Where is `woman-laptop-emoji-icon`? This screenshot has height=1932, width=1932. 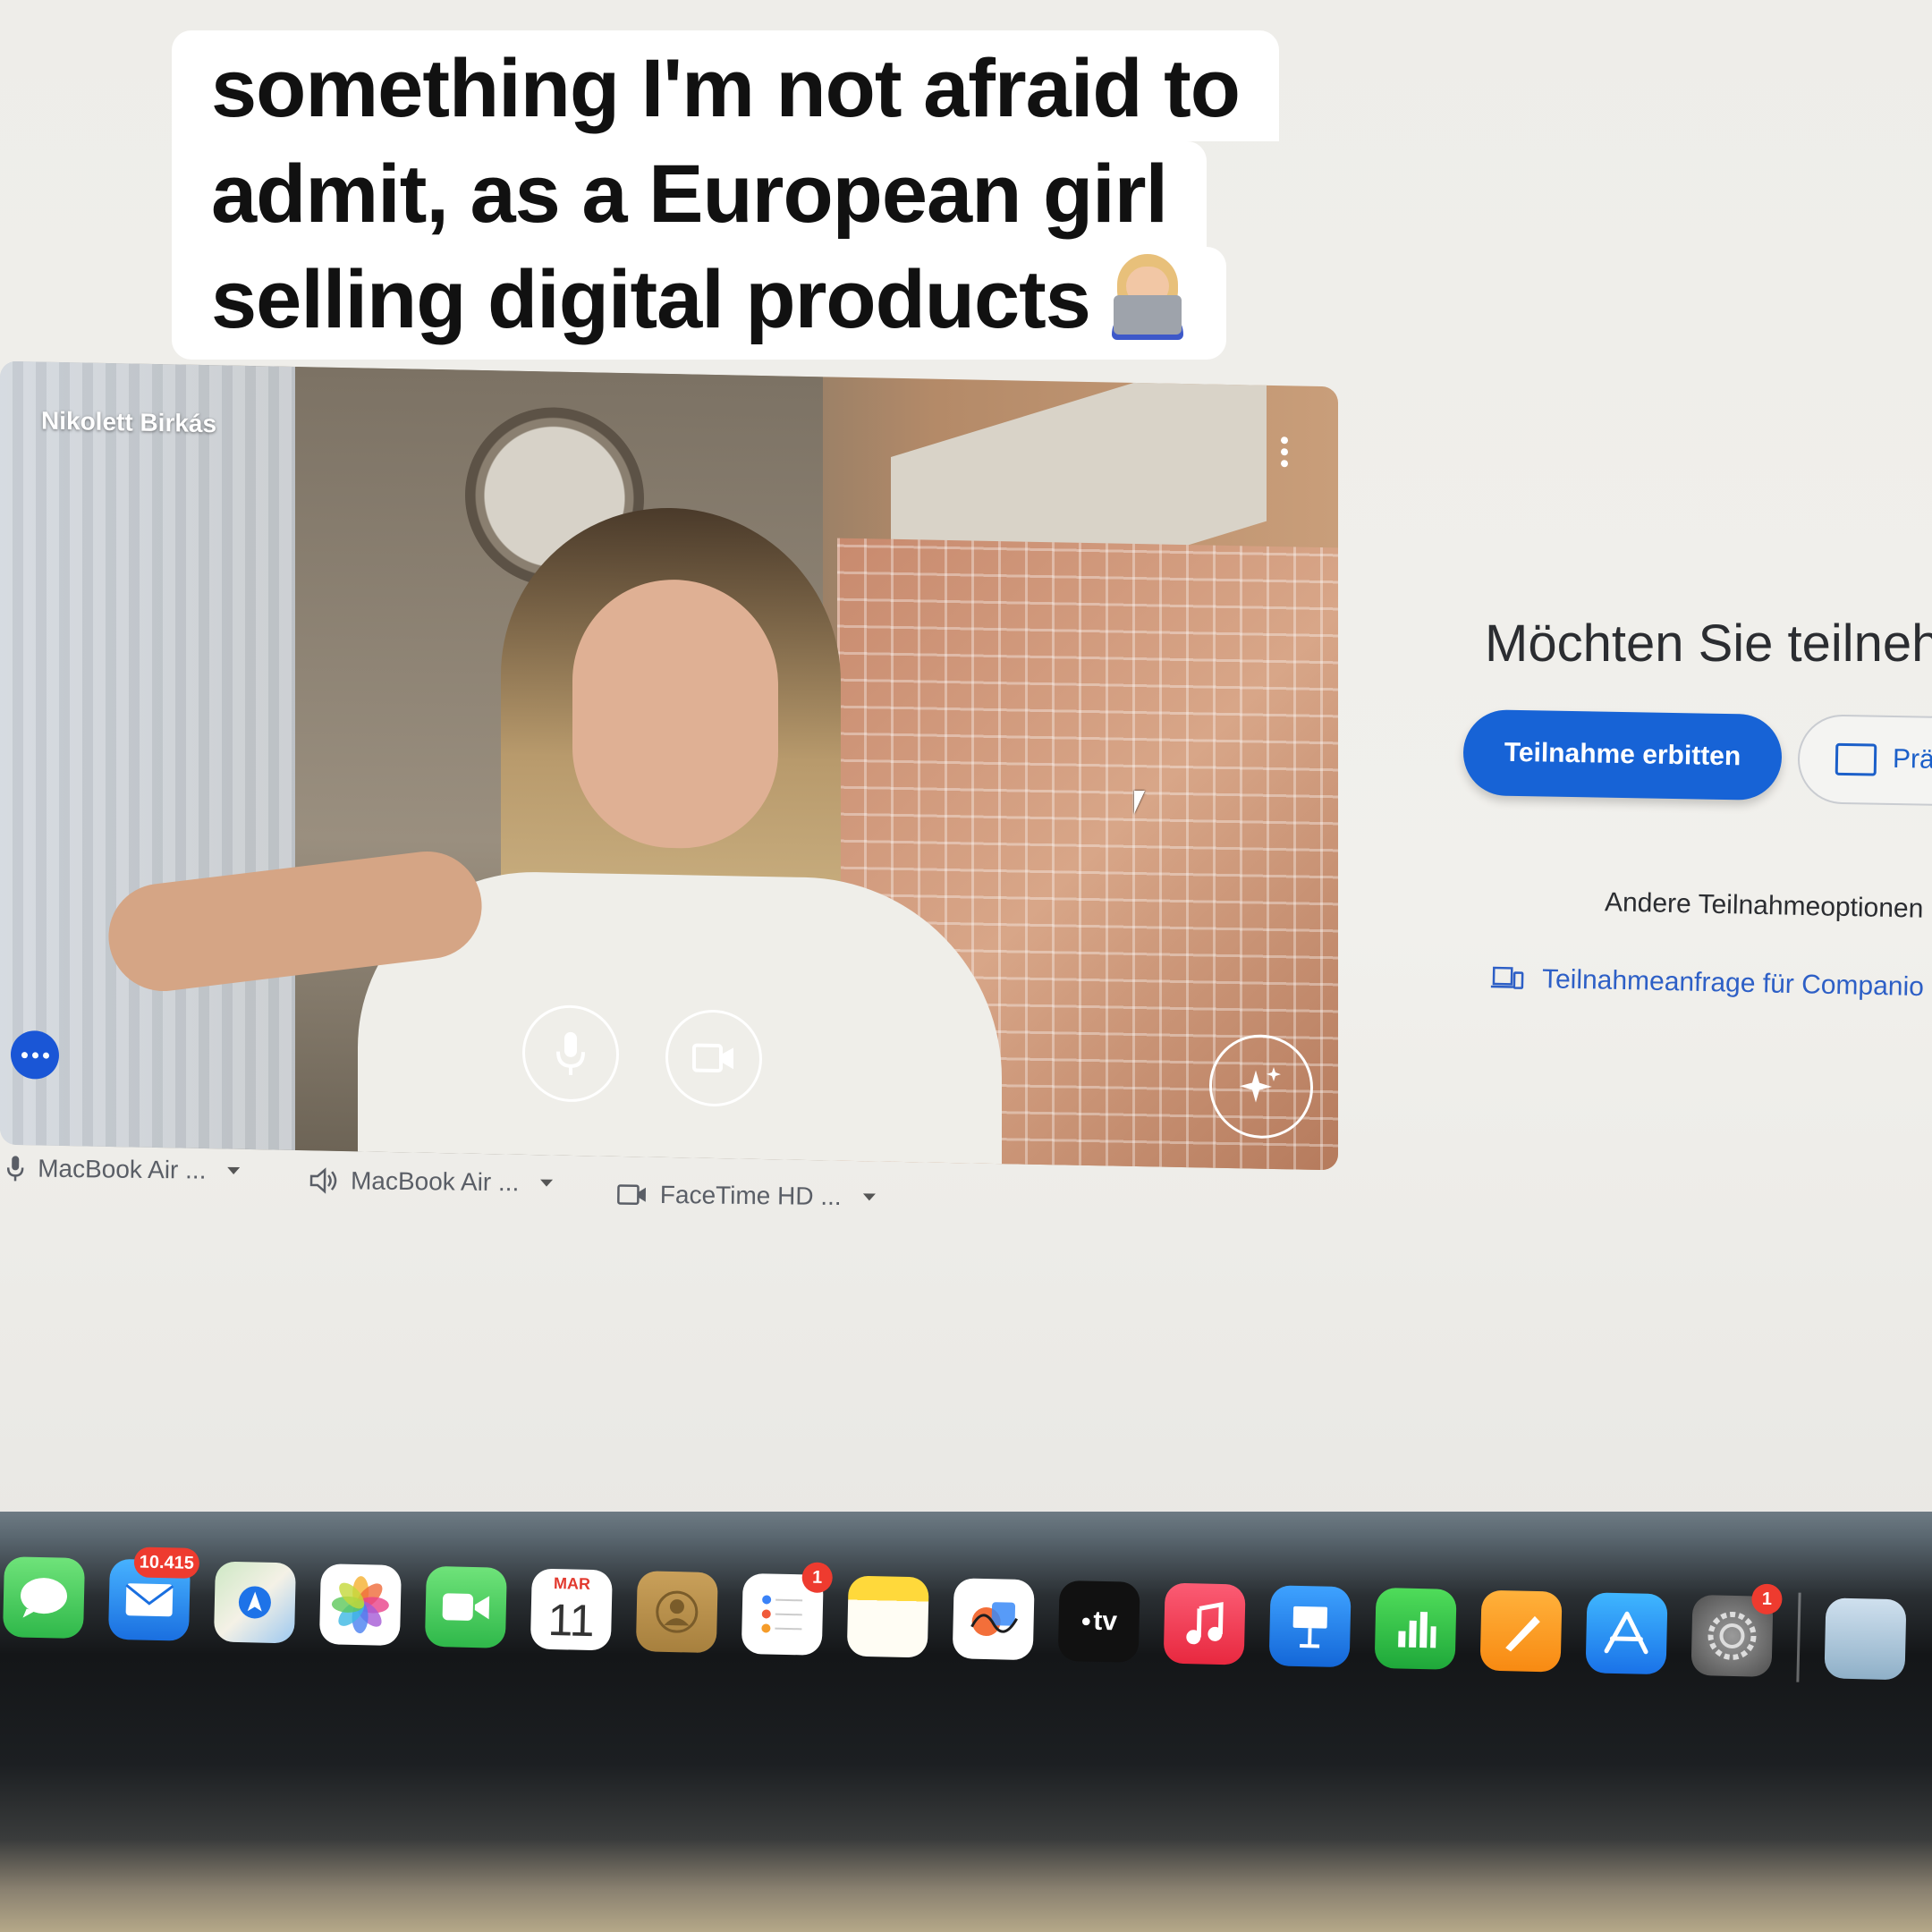 woman-laptop-emoji-icon is located at coordinates (1147, 297).